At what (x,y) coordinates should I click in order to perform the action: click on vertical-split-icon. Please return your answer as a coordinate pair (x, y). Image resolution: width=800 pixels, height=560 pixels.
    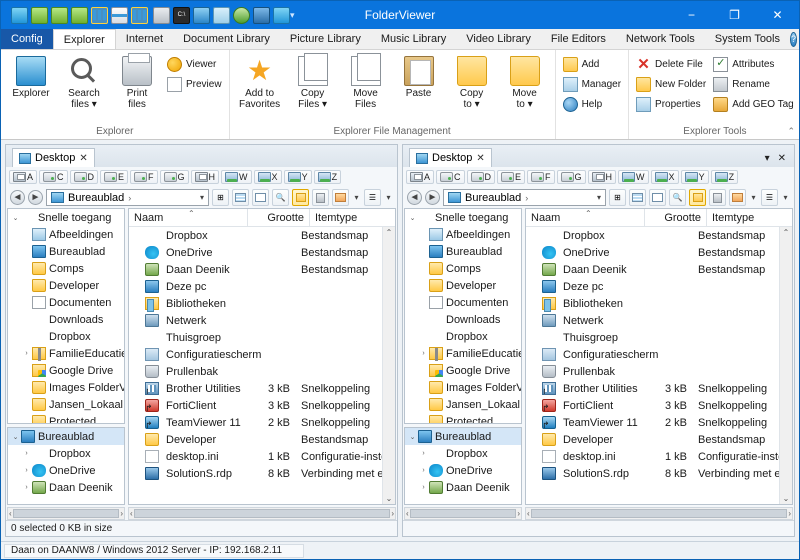
    Looking at the image, I should click on (99, 15).